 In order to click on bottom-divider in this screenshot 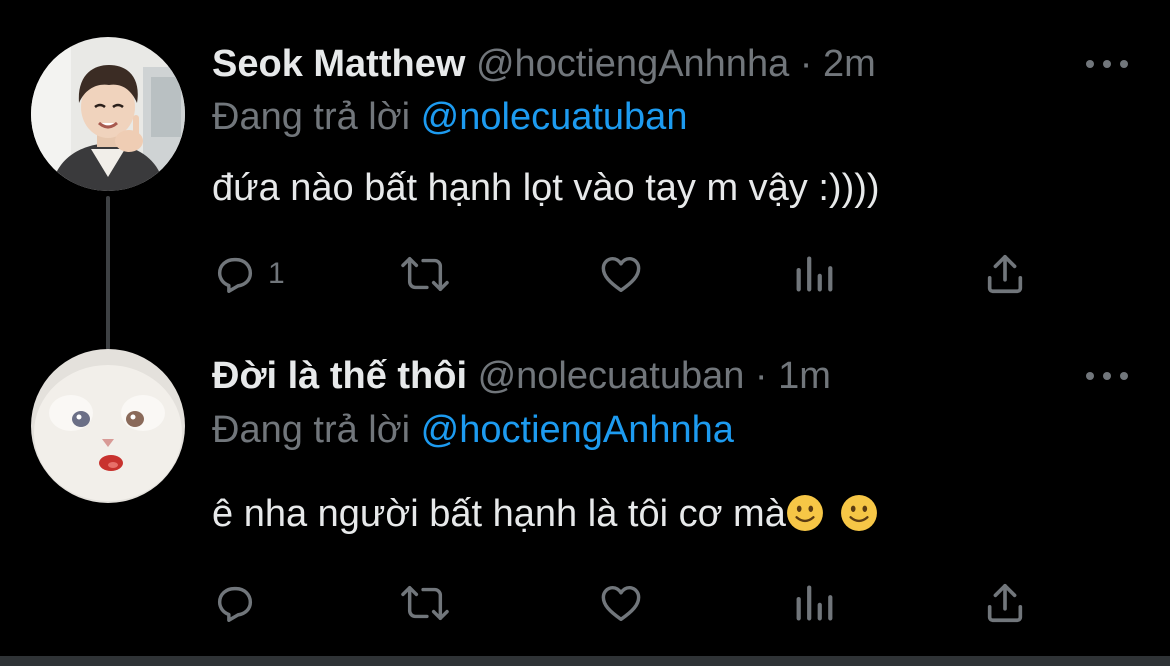, I will do `click(585, 661)`.